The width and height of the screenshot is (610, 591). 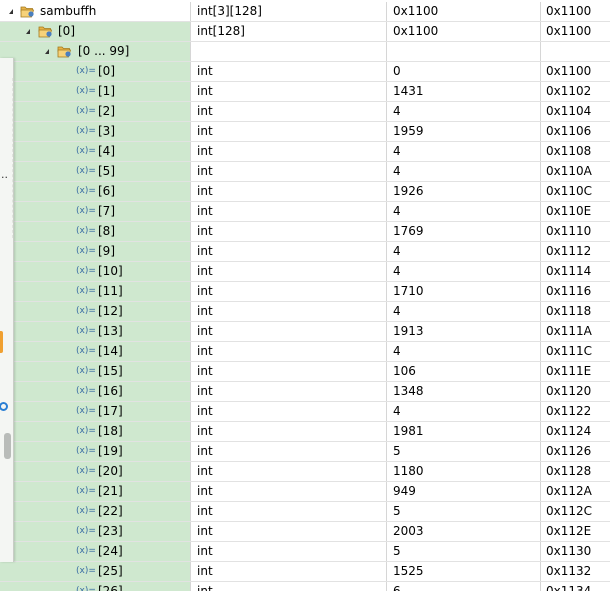 What do you see at coordinates (305, 252) in the screenshot?
I see `tree-row-element: (x)= [9] int 4 0x1112` at bounding box center [305, 252].